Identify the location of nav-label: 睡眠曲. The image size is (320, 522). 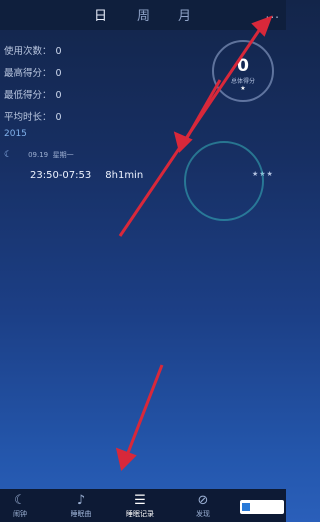
(81, 514).